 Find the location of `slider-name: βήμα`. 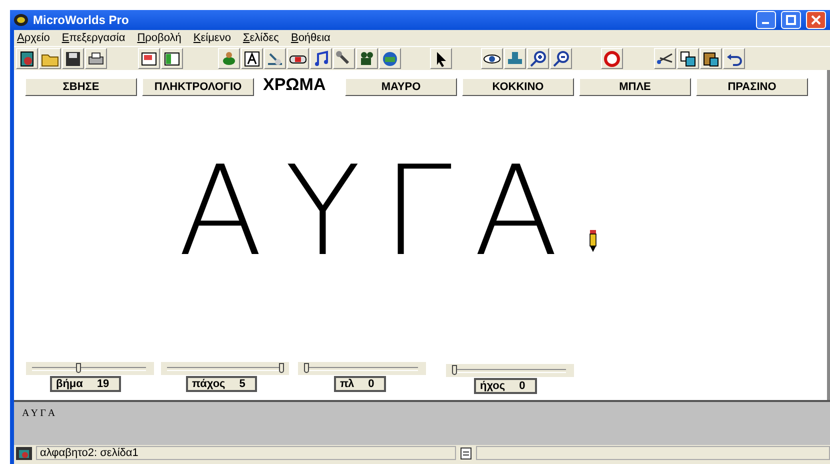

slider-name: βήμα is located at coordinates (69, 384).